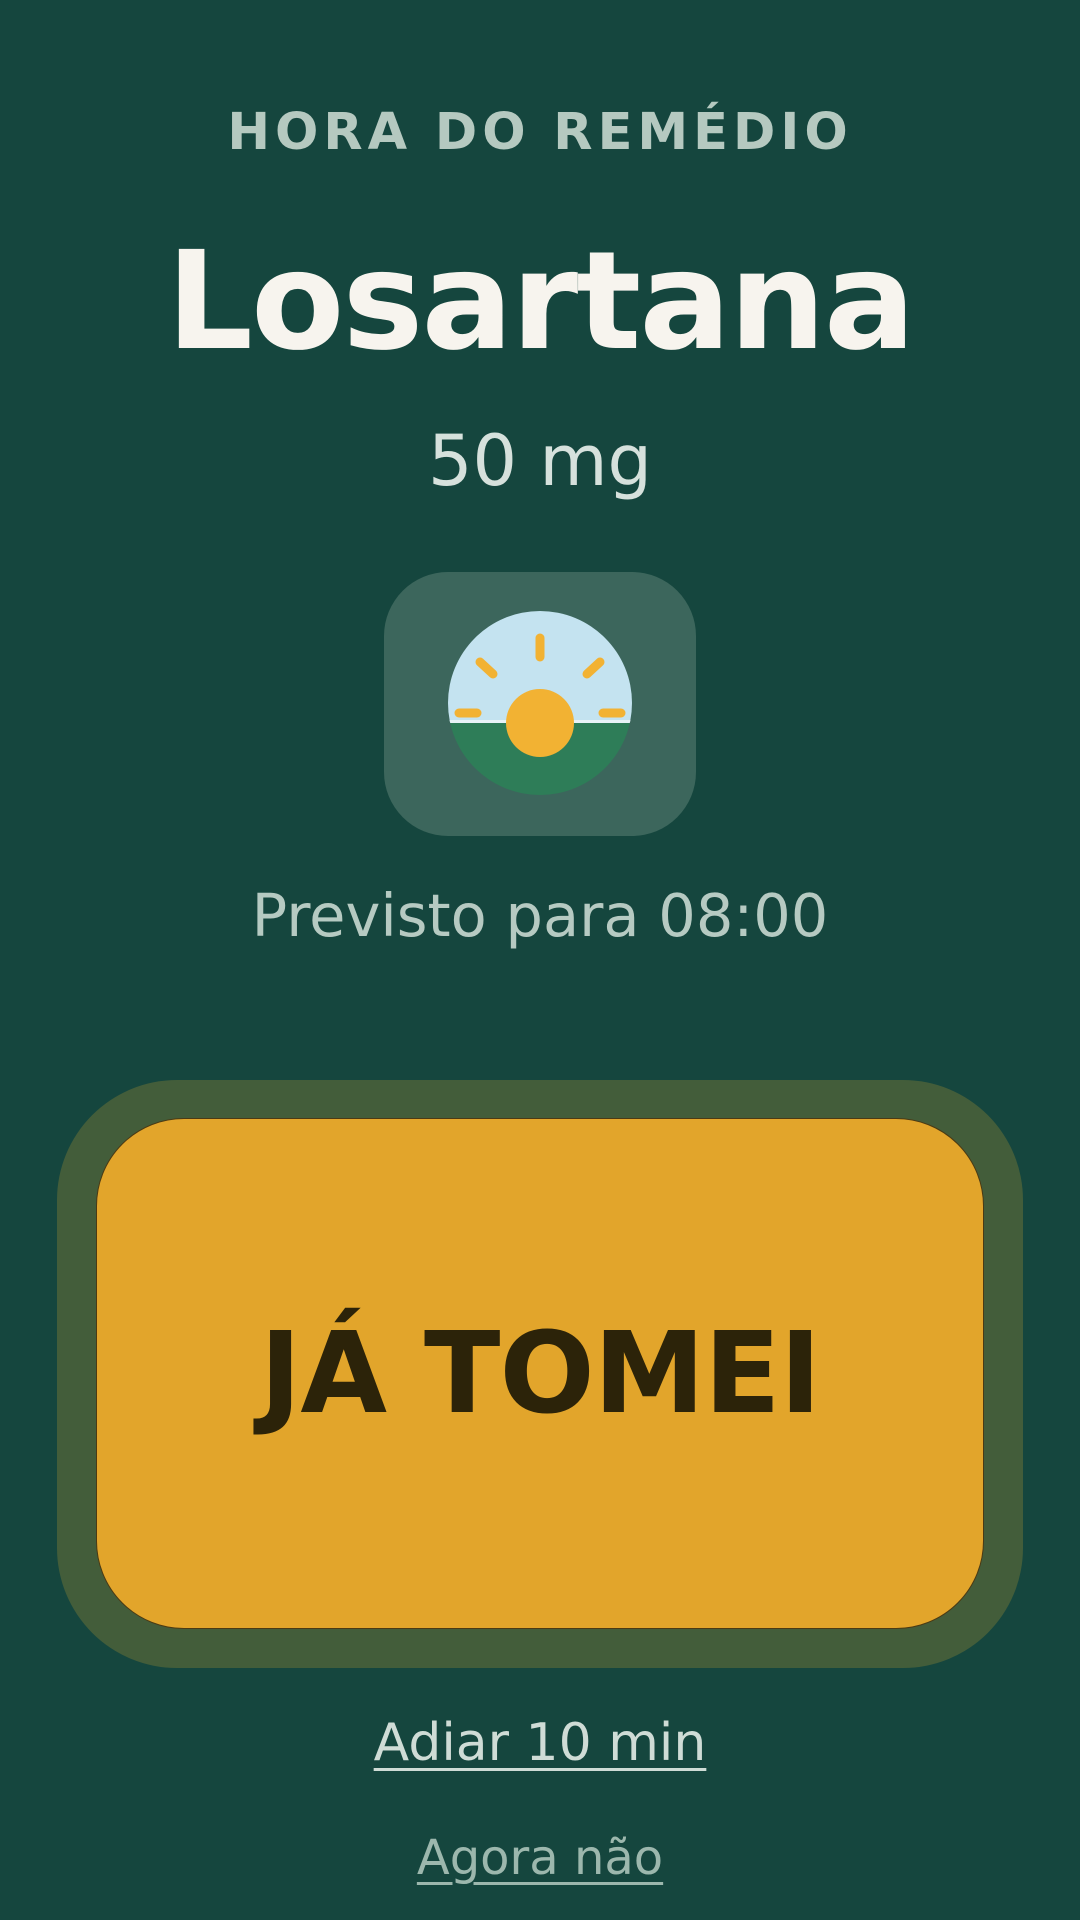  What do you see at coordinates (540, 302) in the screenshot?
I see `medication-name: Losartana` at bounding box center [540, 302].